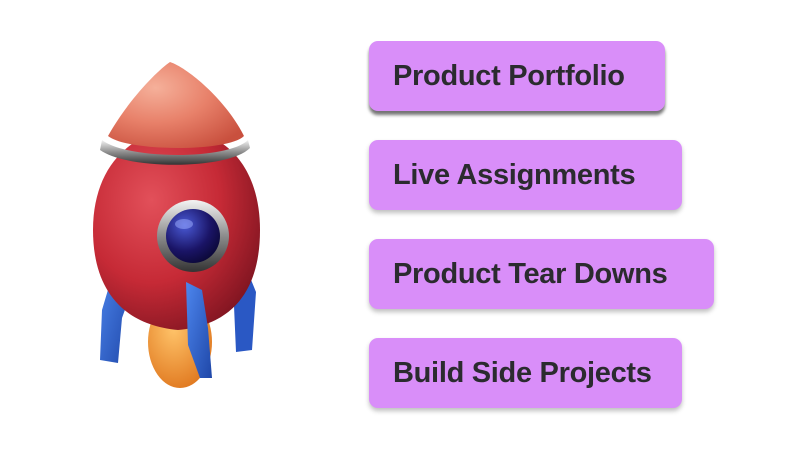 The image size is (800, 450). Describe the element at coordinates (525, 175) in the screenshot. I see `pill-live-assignments: Live Assignments` at that location.